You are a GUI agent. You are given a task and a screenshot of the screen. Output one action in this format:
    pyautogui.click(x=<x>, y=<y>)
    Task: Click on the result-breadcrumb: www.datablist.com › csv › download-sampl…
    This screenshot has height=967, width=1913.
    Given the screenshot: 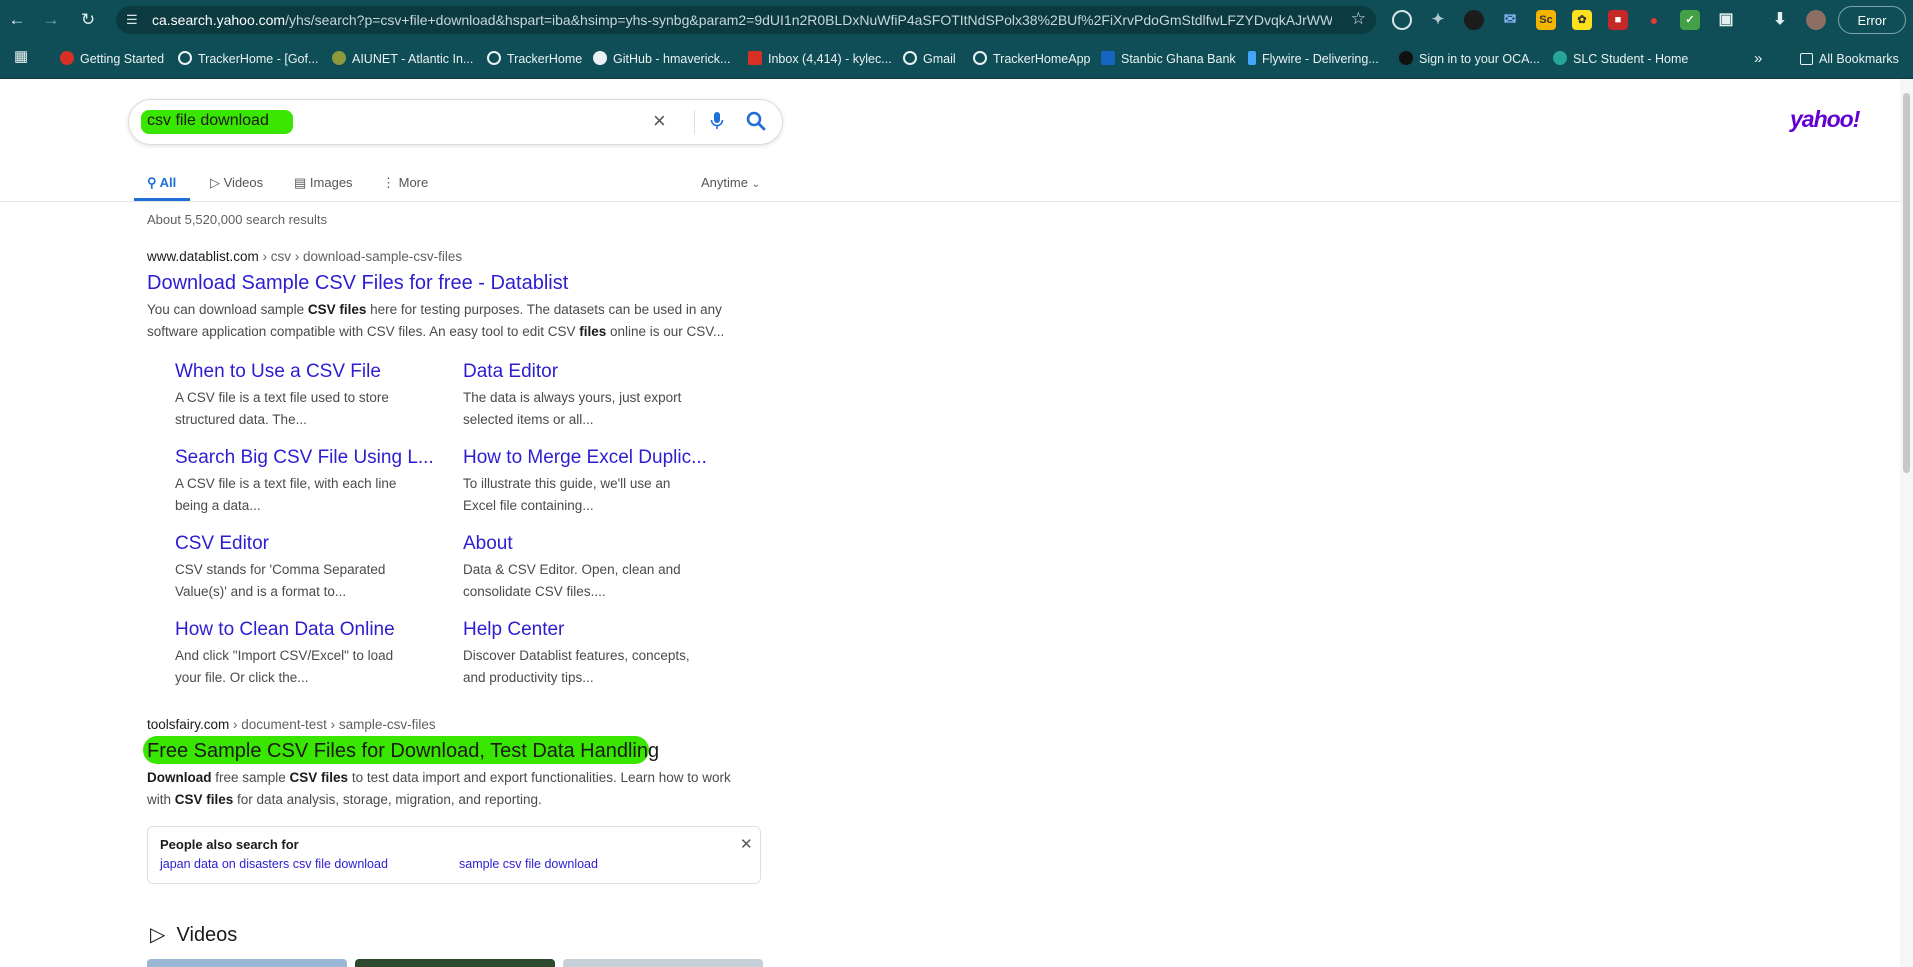 What is the action you would take?
    pyautogui.click(x=304, y=256)
    